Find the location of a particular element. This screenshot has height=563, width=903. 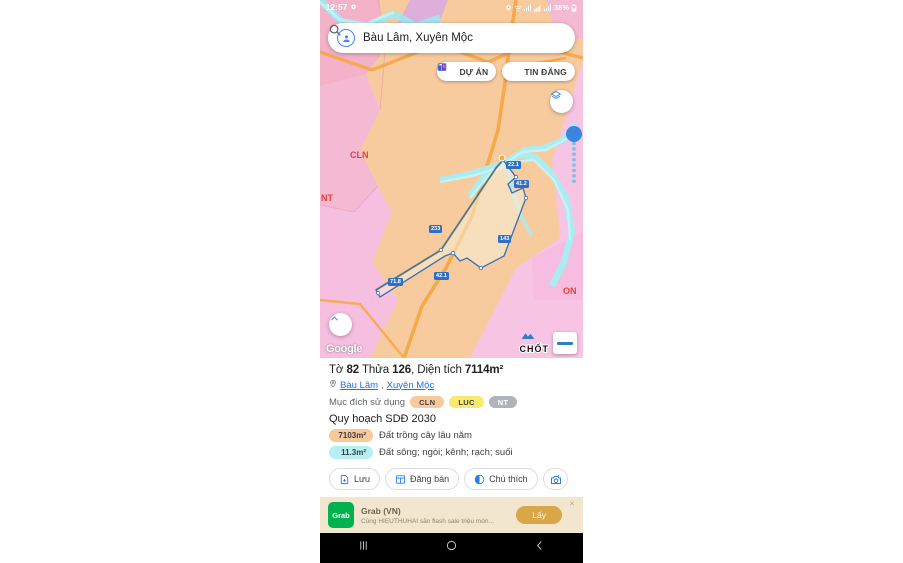

parcel-sheet-no: 82 is located at coordinates (353, 370).